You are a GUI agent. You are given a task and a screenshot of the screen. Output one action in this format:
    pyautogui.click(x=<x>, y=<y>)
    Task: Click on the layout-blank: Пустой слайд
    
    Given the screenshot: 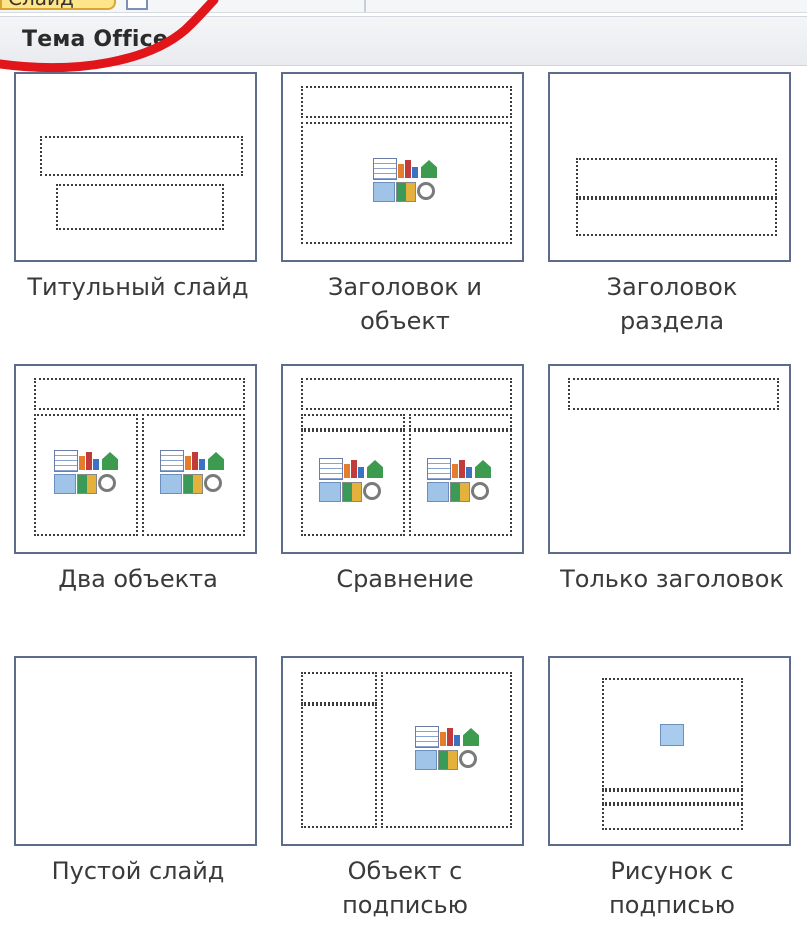 What is the action you would take?
    pyautogui.click(x=133, y=793)
    